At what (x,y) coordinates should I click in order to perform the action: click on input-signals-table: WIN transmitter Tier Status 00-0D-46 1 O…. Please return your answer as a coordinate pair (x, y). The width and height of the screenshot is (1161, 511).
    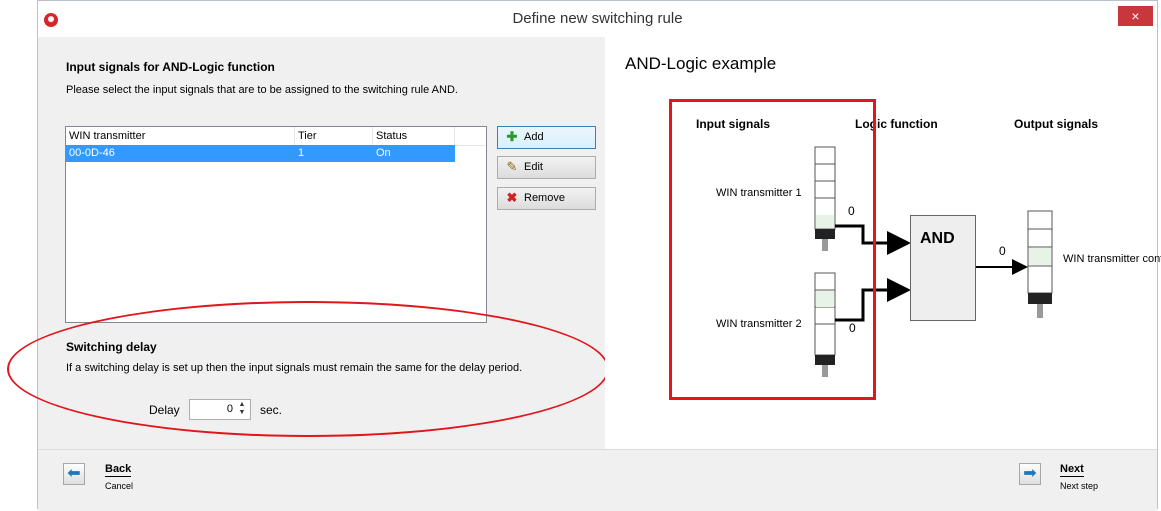
    Looking at the image, I should click on (276, 224).